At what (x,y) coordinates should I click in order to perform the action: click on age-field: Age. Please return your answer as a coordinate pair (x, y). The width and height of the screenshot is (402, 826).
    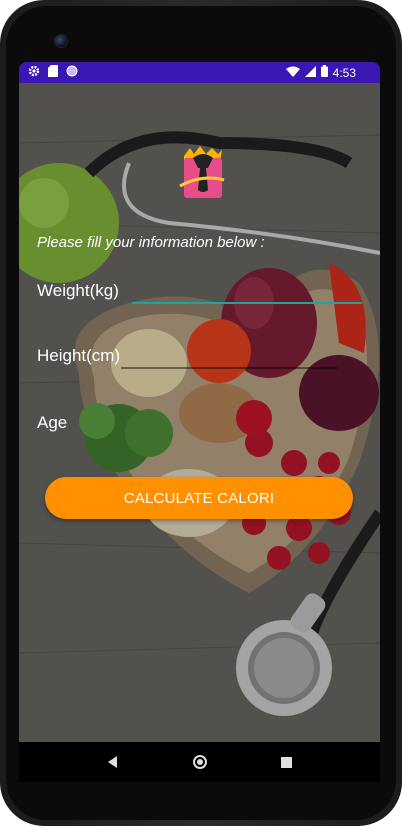
    Looking at the image, I should click on (199, 423).